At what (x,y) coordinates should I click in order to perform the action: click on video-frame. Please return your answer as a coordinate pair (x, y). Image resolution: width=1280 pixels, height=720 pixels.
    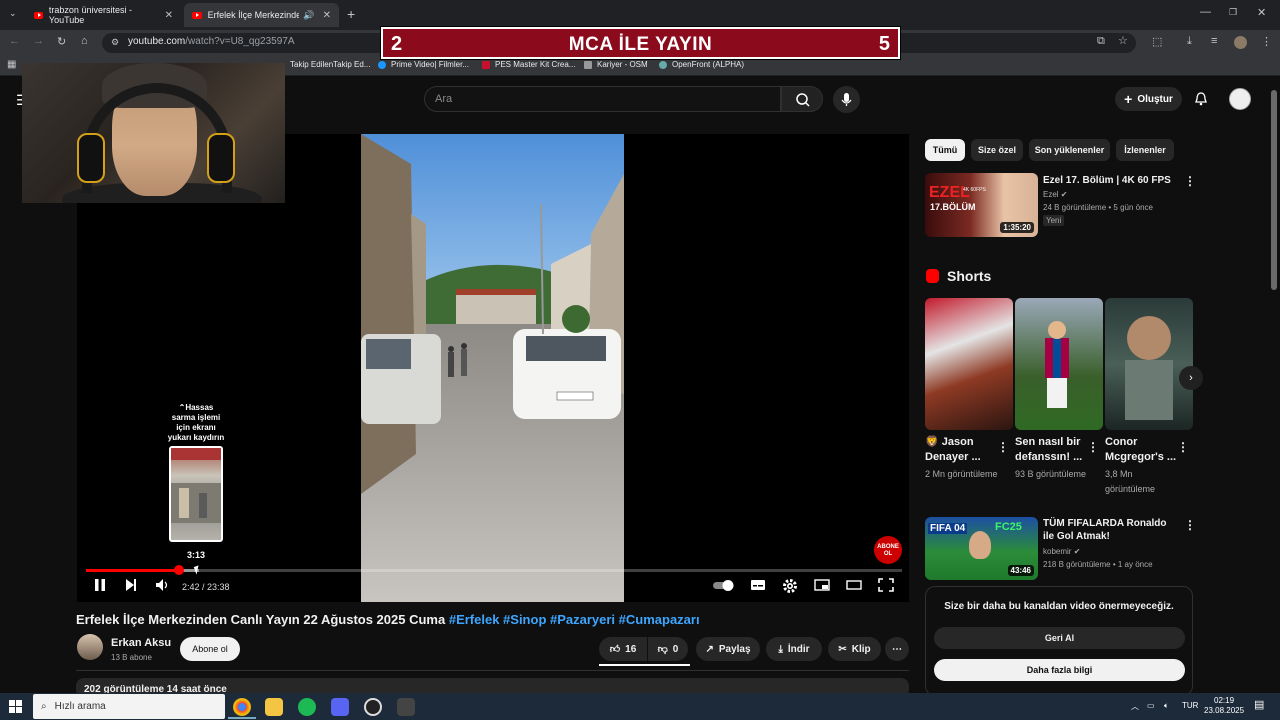
    Looking at the image, I should click on (492, 368).